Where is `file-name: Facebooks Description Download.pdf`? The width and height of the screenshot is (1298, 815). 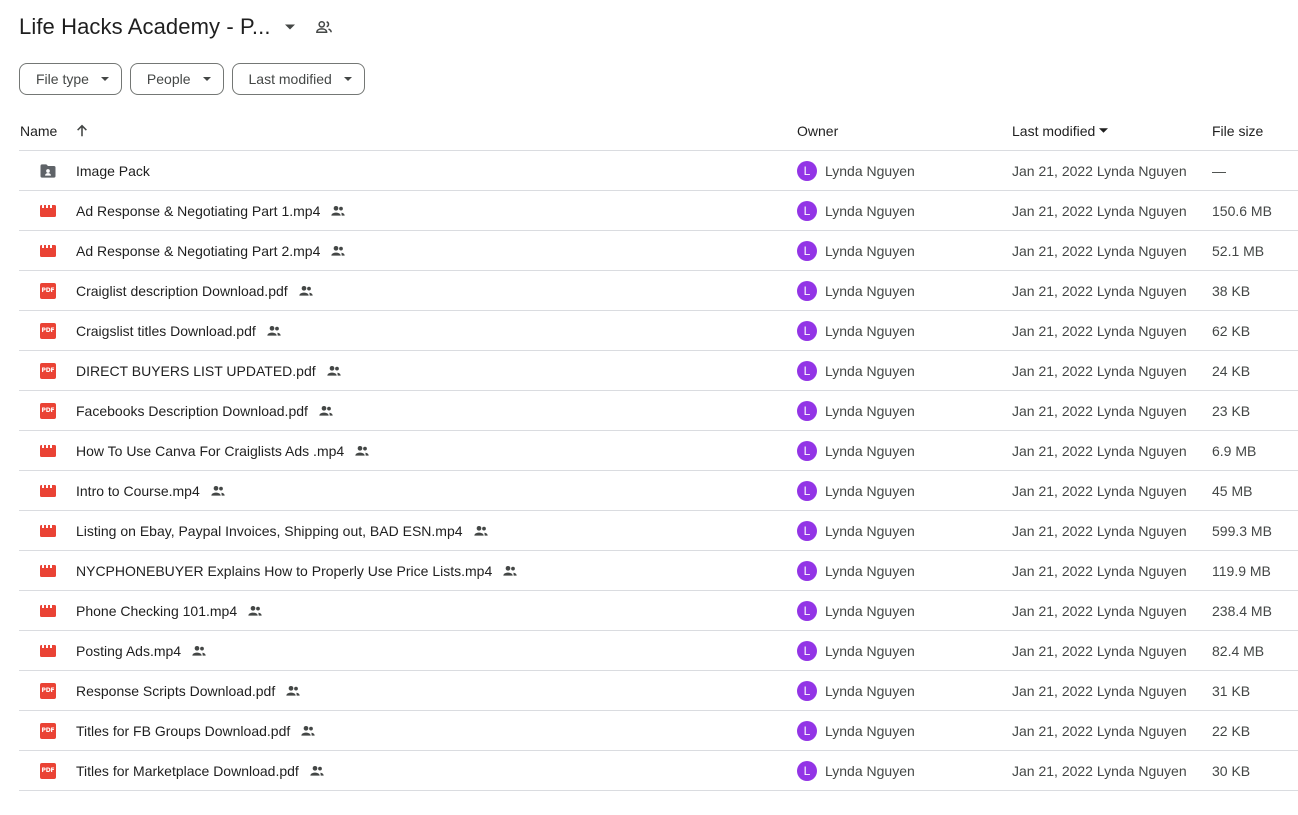
file-name: Facebooks Description Download.pdf is located at coordinates (192, 411).